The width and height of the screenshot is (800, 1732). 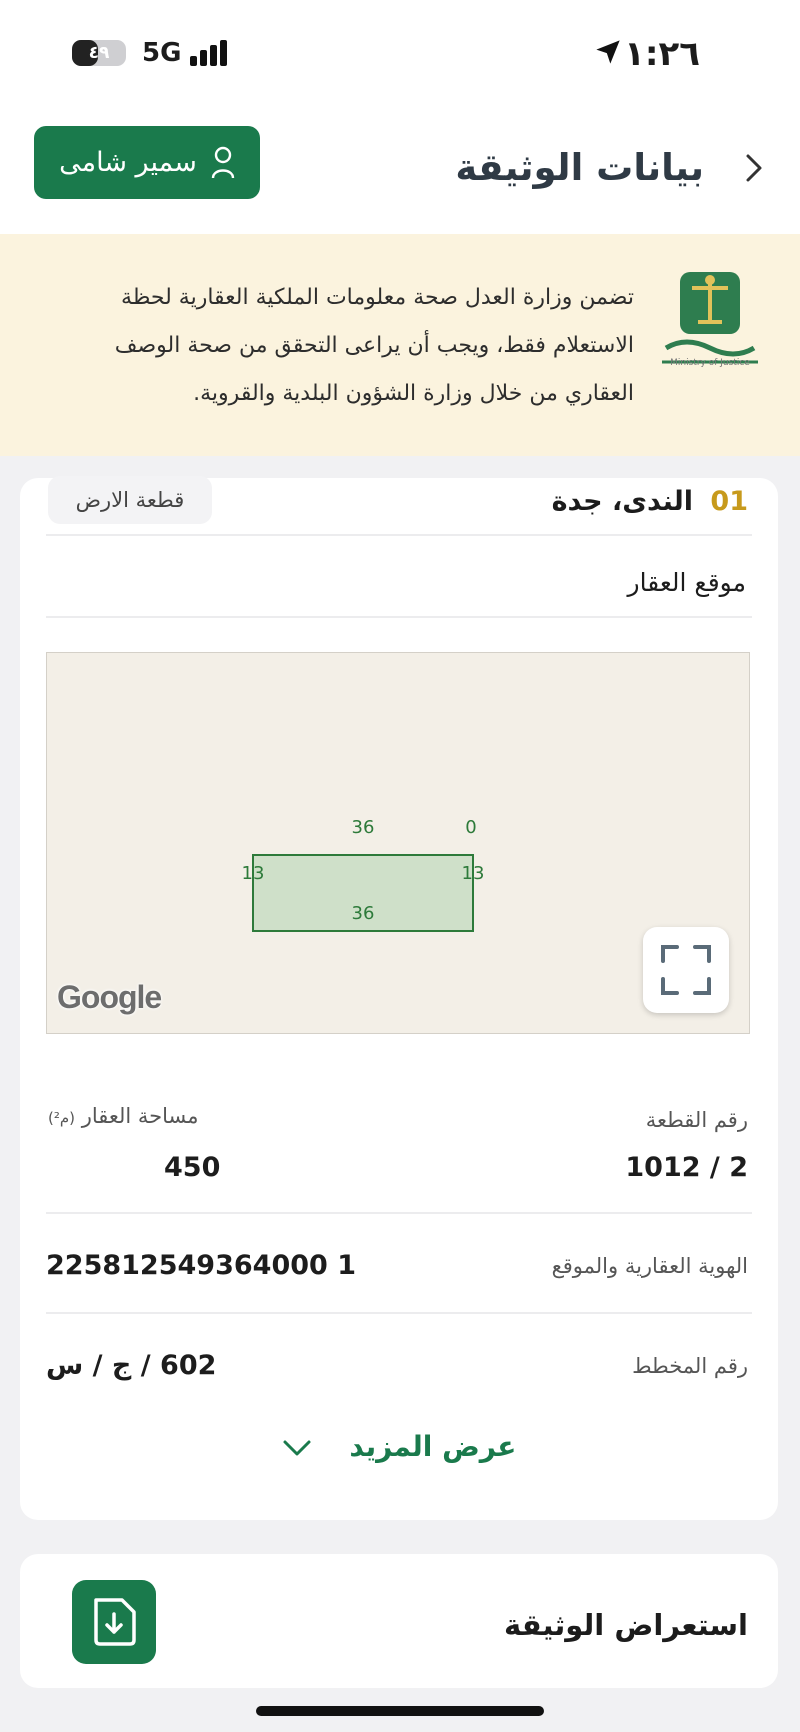 I want to click on map-top-dimension: 36, so click(x=363, y=827).